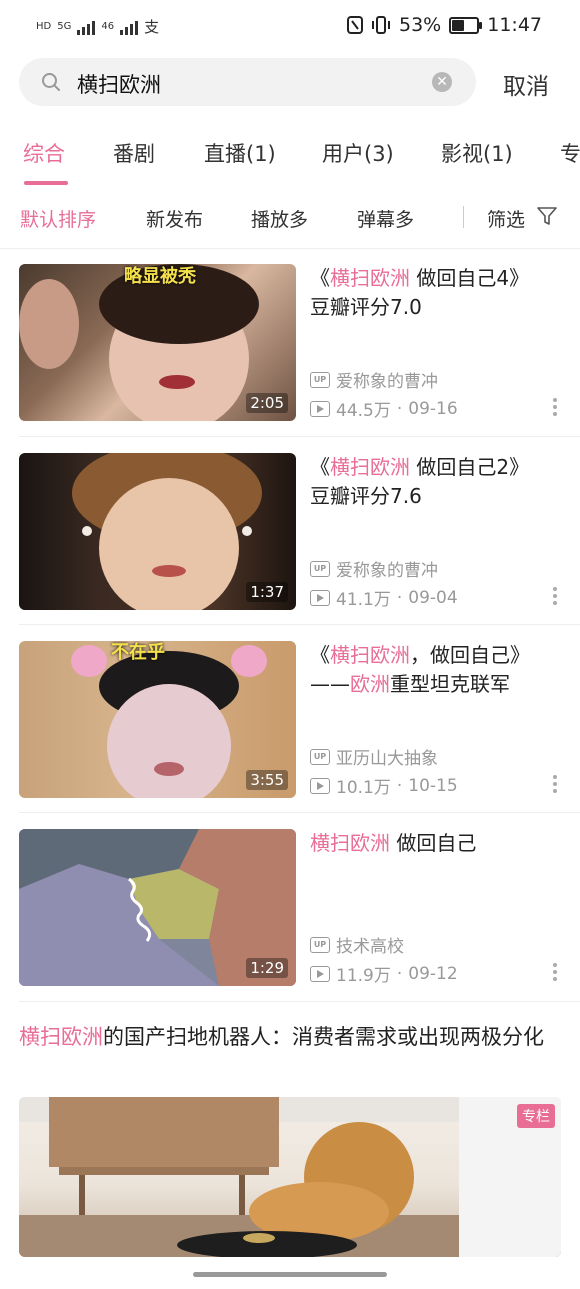  Describe the element at coordinates (152, 27) in the screenshot. I see `alipay-icon: 支` at that location.